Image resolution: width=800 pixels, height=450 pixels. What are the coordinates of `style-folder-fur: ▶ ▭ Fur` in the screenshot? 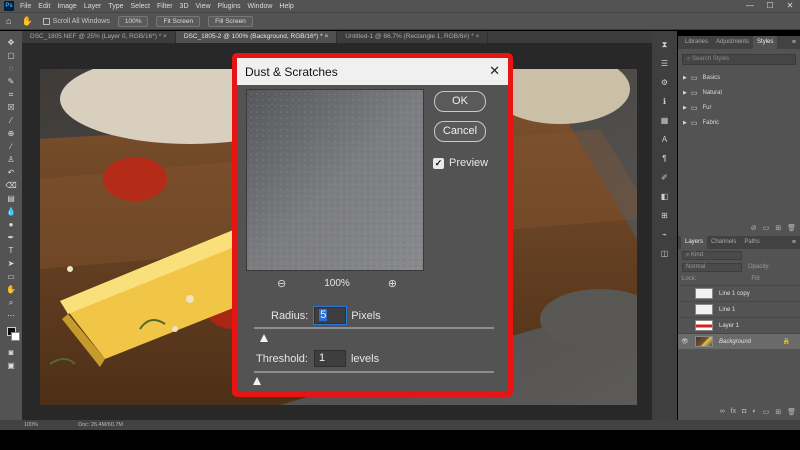 It's located at (739, 107).